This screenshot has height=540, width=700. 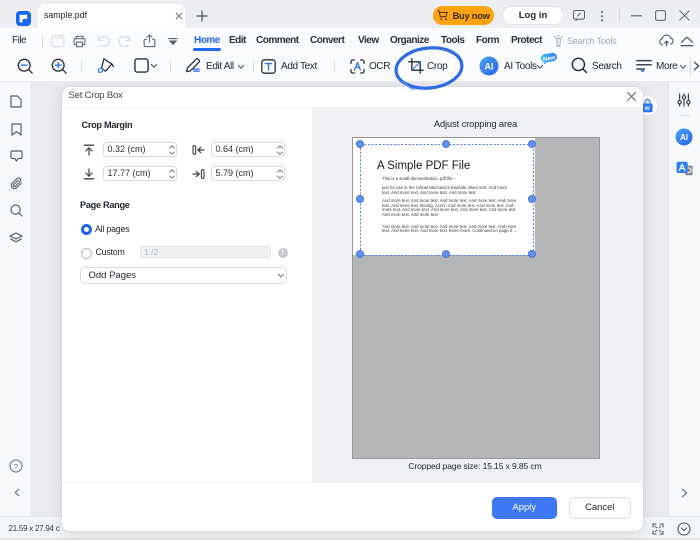 I want to click on svg-text: New, so click(x=550, y=59).